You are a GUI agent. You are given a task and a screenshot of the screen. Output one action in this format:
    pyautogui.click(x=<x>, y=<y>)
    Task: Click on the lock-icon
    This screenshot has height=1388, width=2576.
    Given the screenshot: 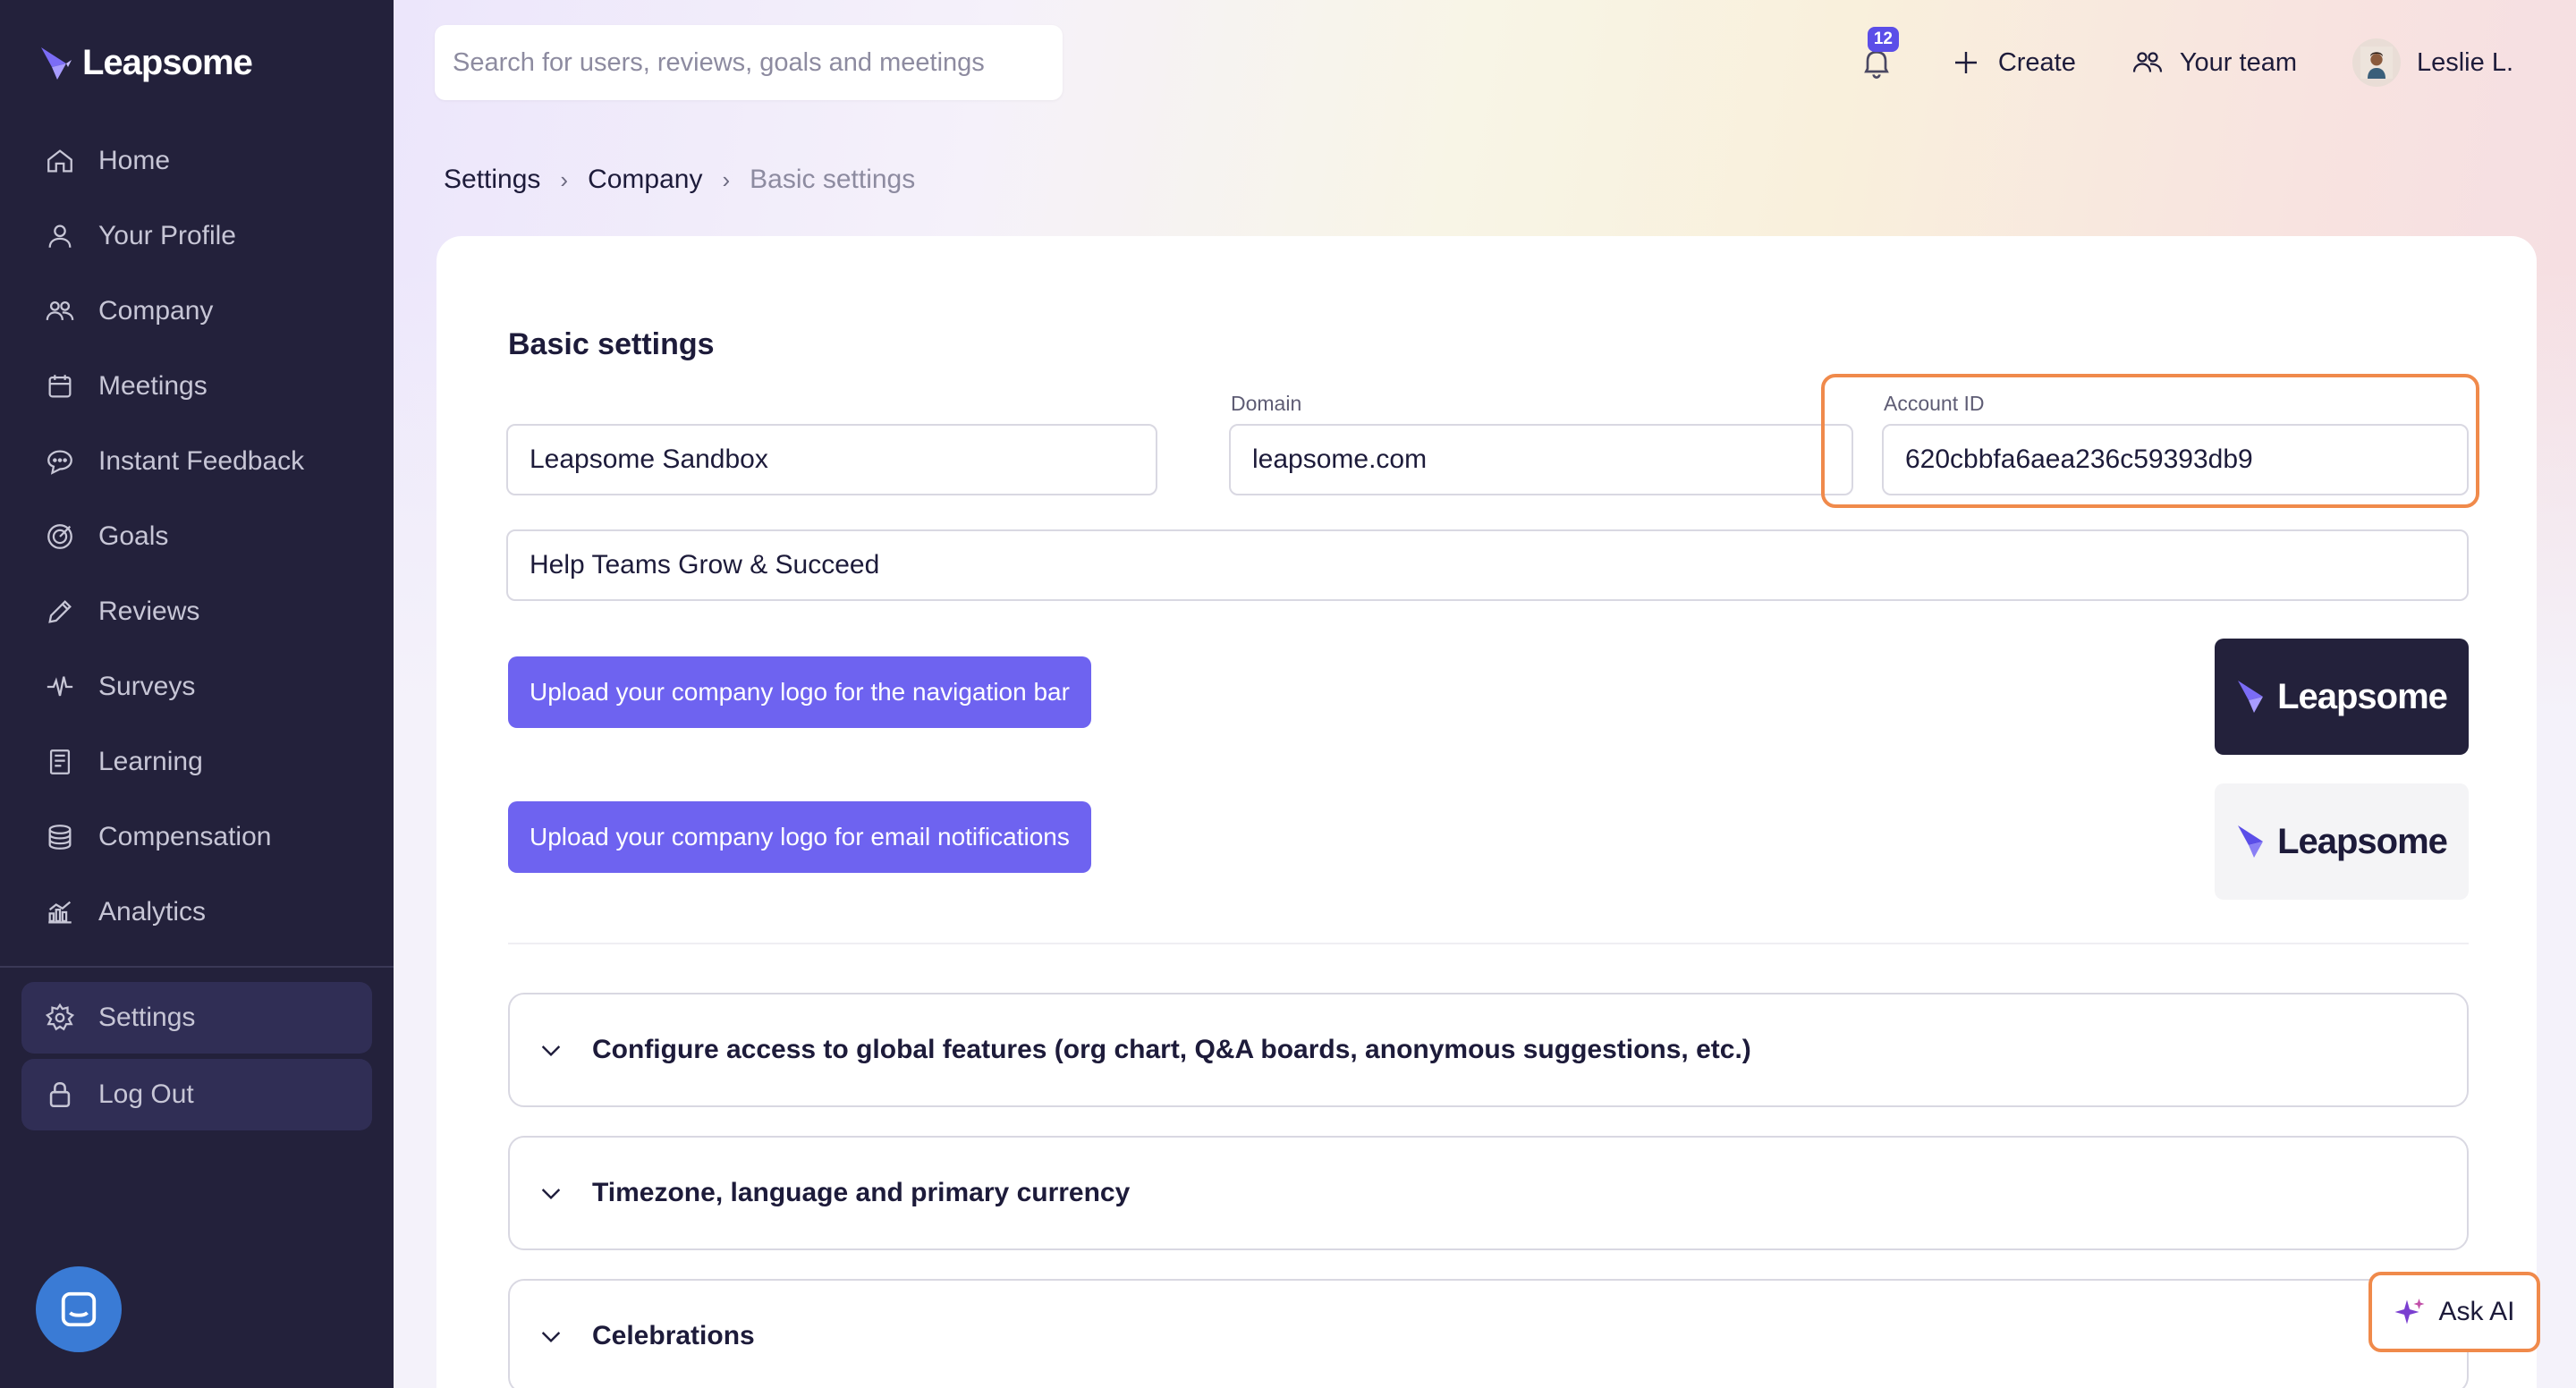 What is the action you would take?
    pyautogui.click(x=60, y=1094)
    